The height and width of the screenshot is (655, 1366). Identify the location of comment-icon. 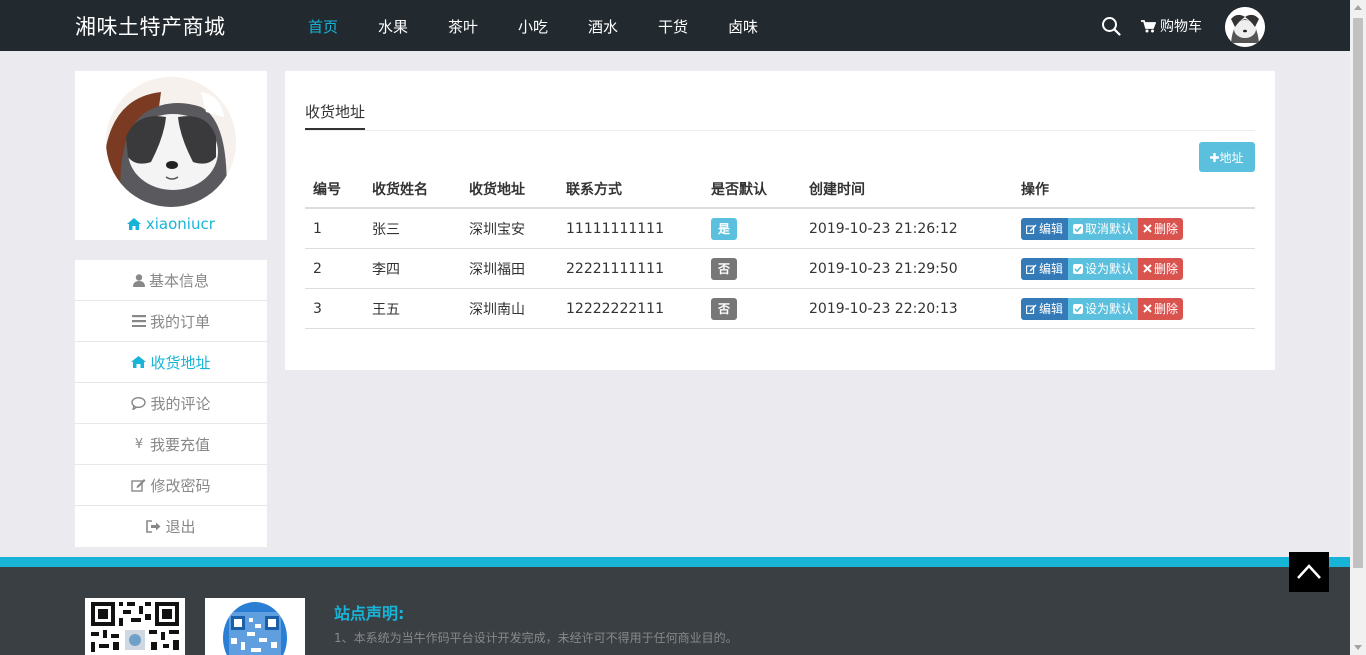
(139, 403).